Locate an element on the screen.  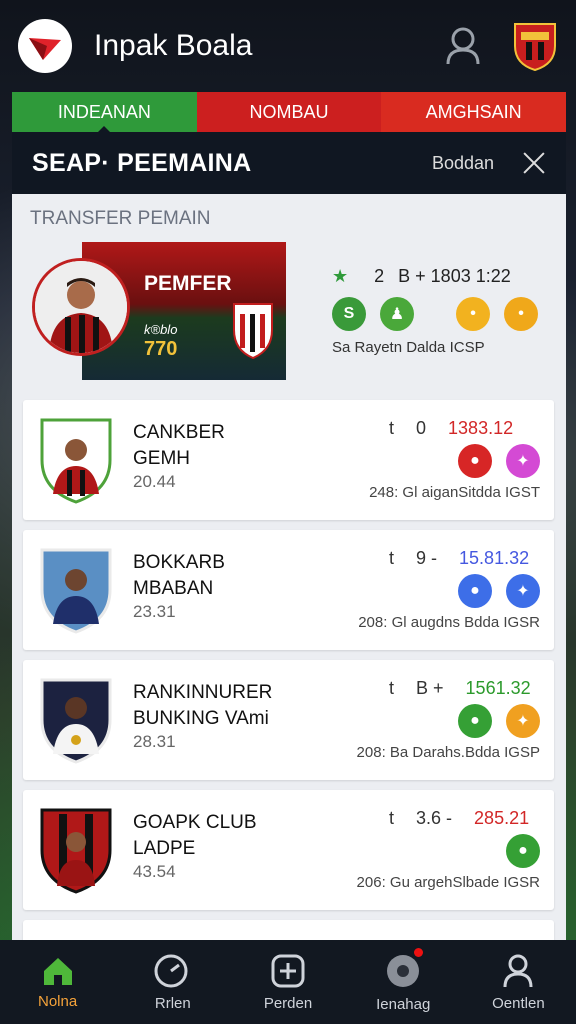
app-logo is located at coordinates (45, 46).